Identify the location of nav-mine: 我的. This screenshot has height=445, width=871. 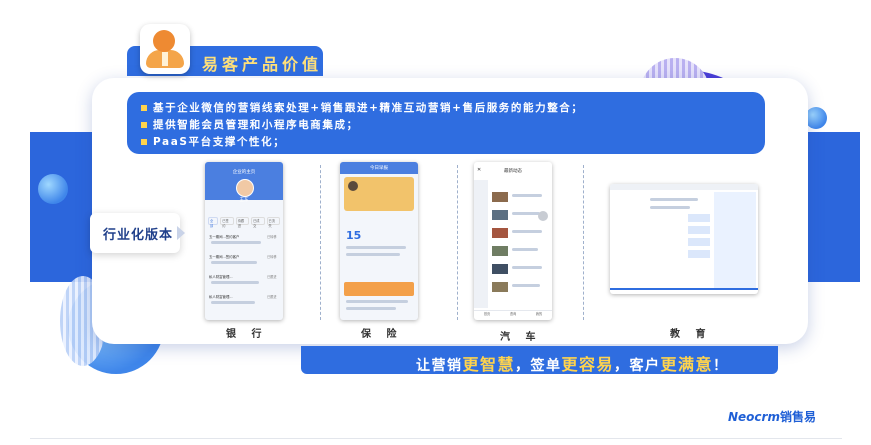
(539, 315).